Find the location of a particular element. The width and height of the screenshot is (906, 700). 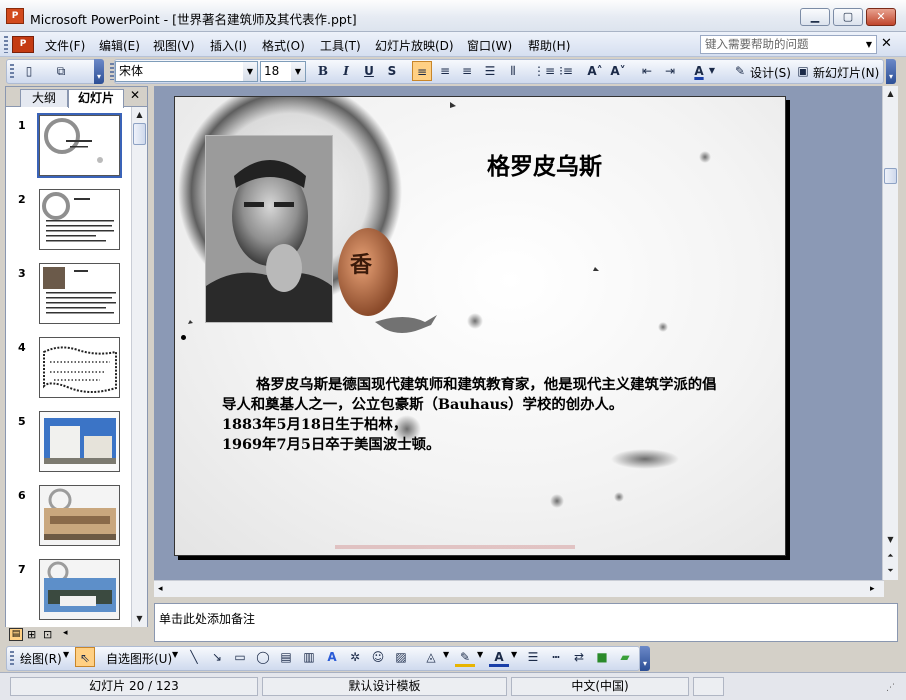

tab-slides: 幻灯片 is located at coordinates (96, 98).